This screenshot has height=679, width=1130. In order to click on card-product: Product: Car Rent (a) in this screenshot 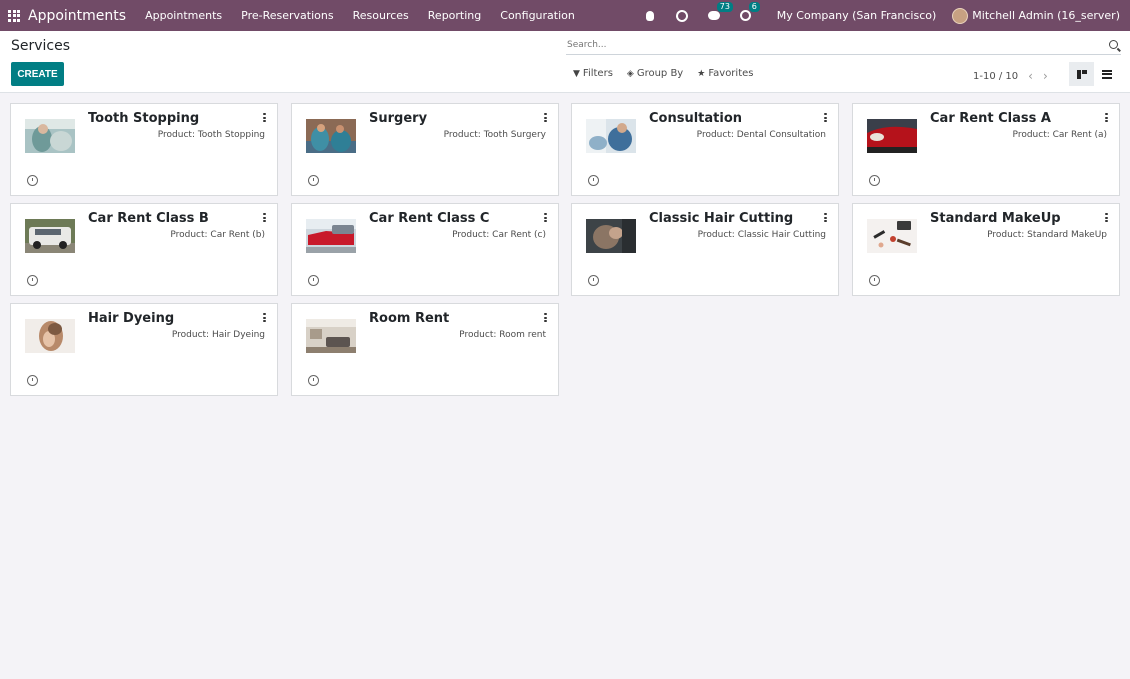, I will do `click(1059, 135)`.